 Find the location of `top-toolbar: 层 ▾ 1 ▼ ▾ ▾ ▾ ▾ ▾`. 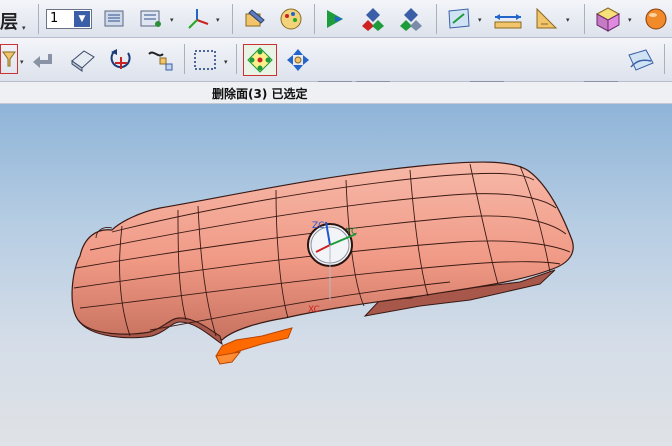

top-toolbar: 层 ▾ 1 ▼ ▾ ▾ ▾ ▾ ▾ is located at coordinates (336, 19).